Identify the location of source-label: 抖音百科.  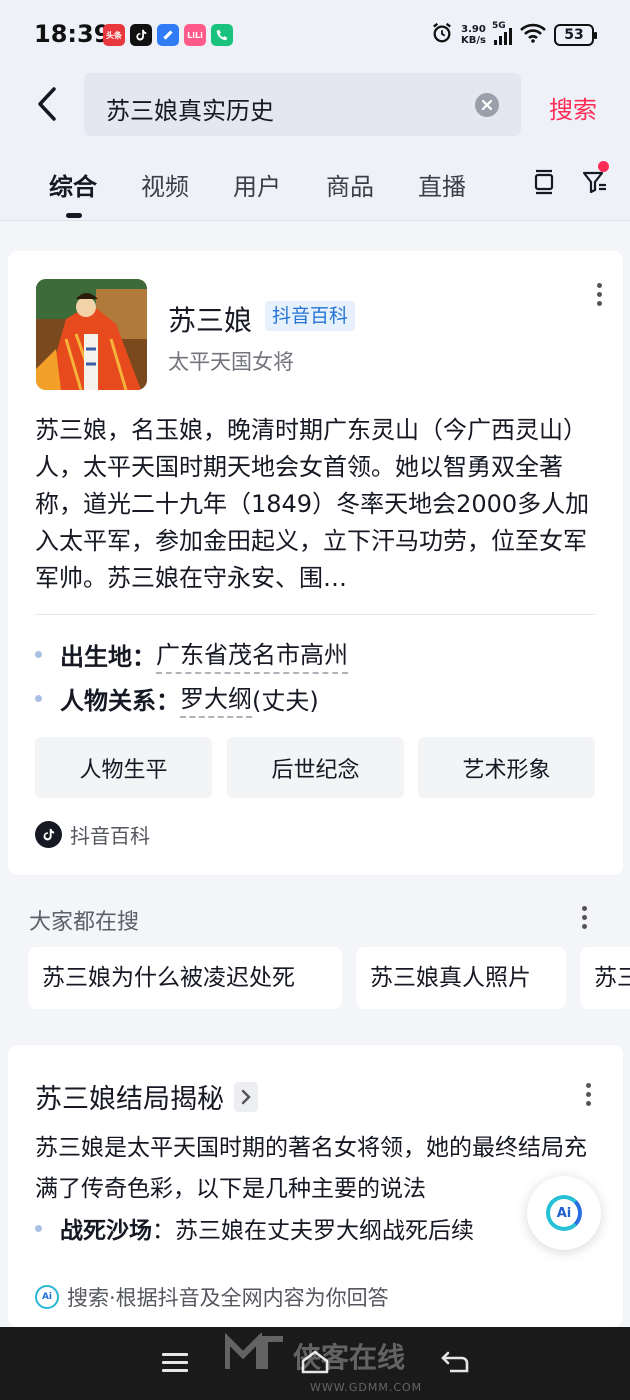
(110, 836).